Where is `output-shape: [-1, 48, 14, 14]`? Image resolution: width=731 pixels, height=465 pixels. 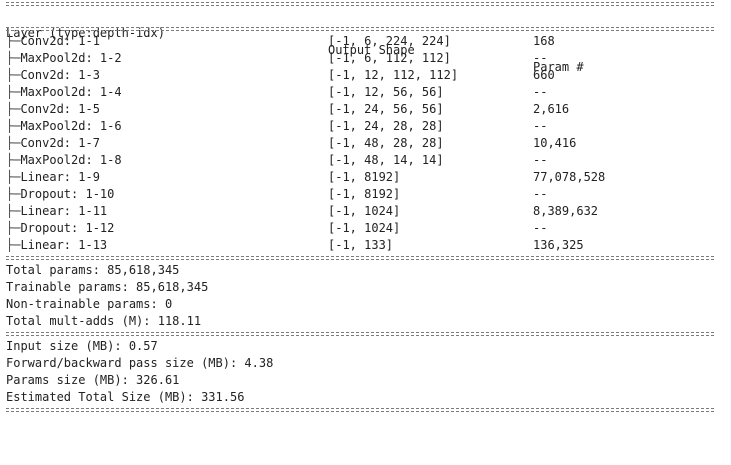
output-shape: [-1, 48, 14, 14] is located at coordinates (386, 160).